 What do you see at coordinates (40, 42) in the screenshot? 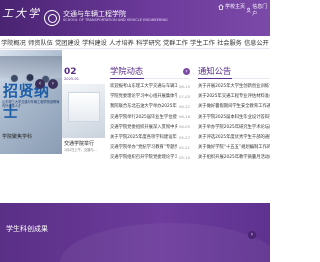
I see `nav-item-faculty: 师资队伍` at bounding box center [40, 42].